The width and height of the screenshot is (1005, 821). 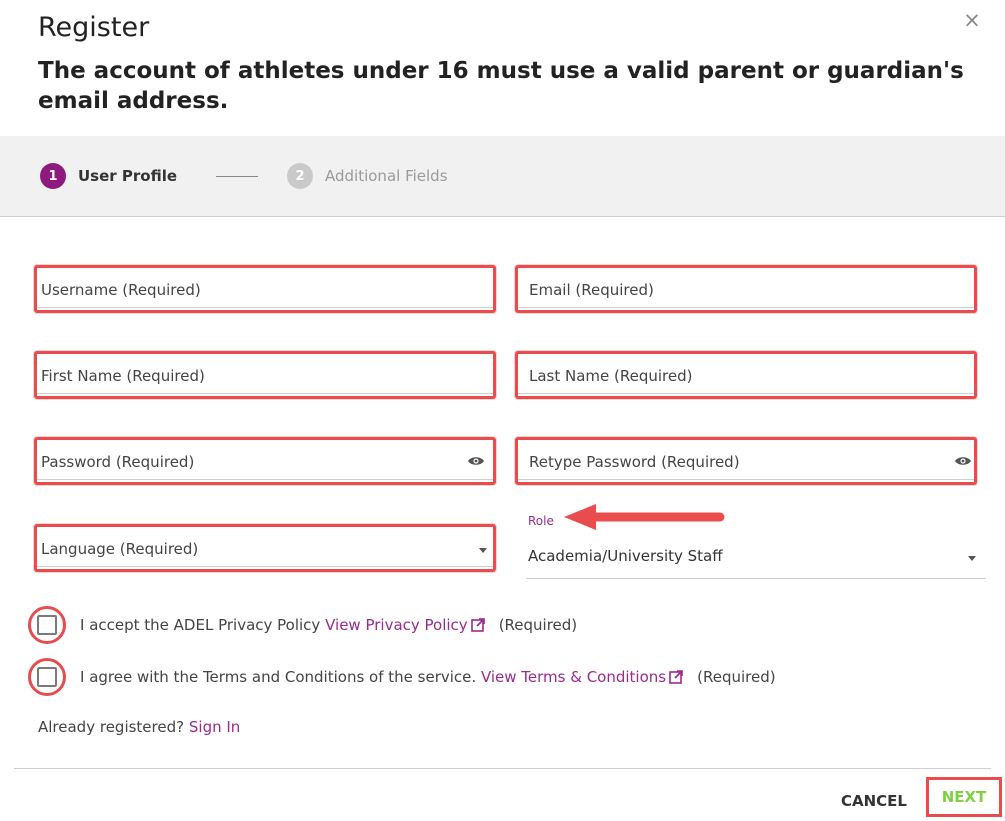 I want to click on step-number: 1, so click(x=53, y=176).